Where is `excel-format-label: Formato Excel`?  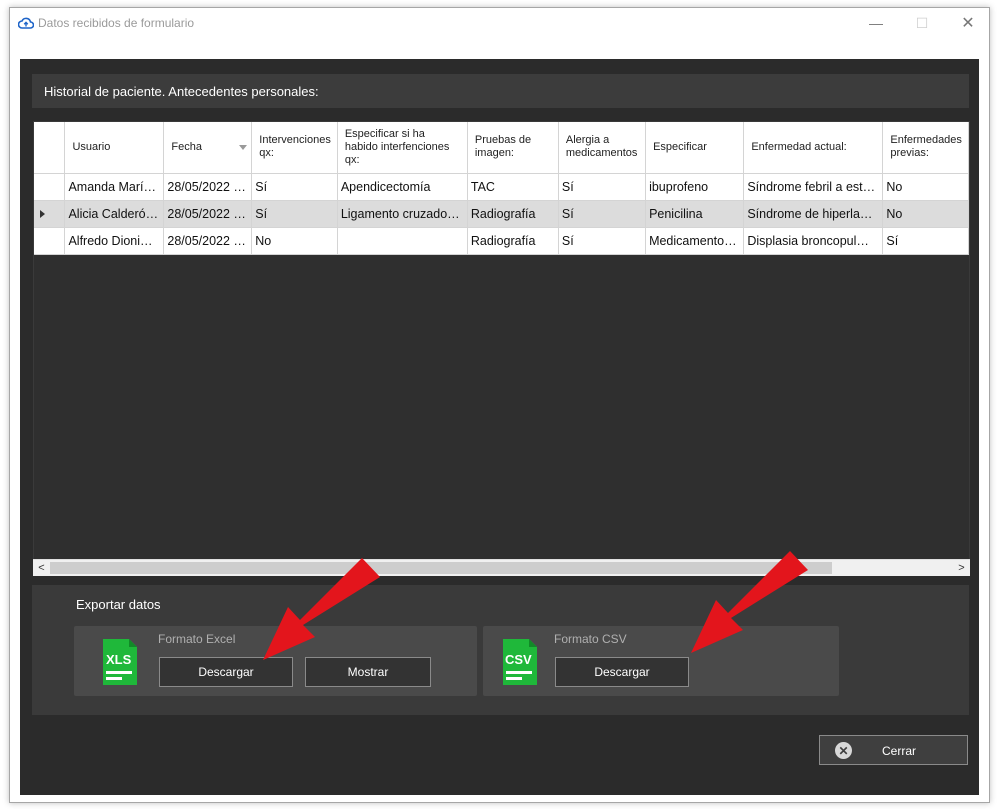
excel-format-label: Formato Excel is located at coordinates (197, 639).